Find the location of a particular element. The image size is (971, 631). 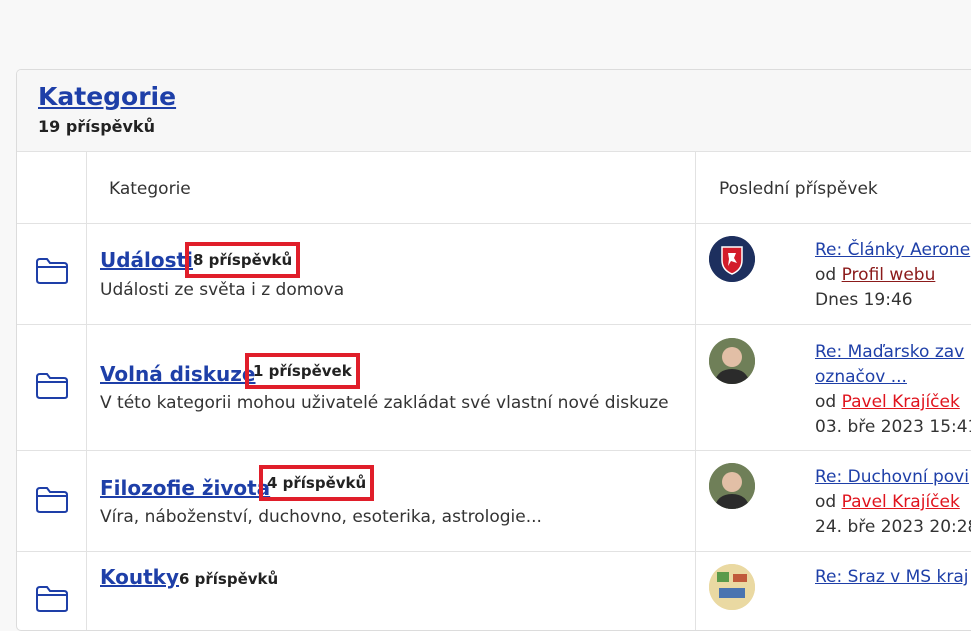

coat-of-arms-icon is located at coordinates (732, 259).